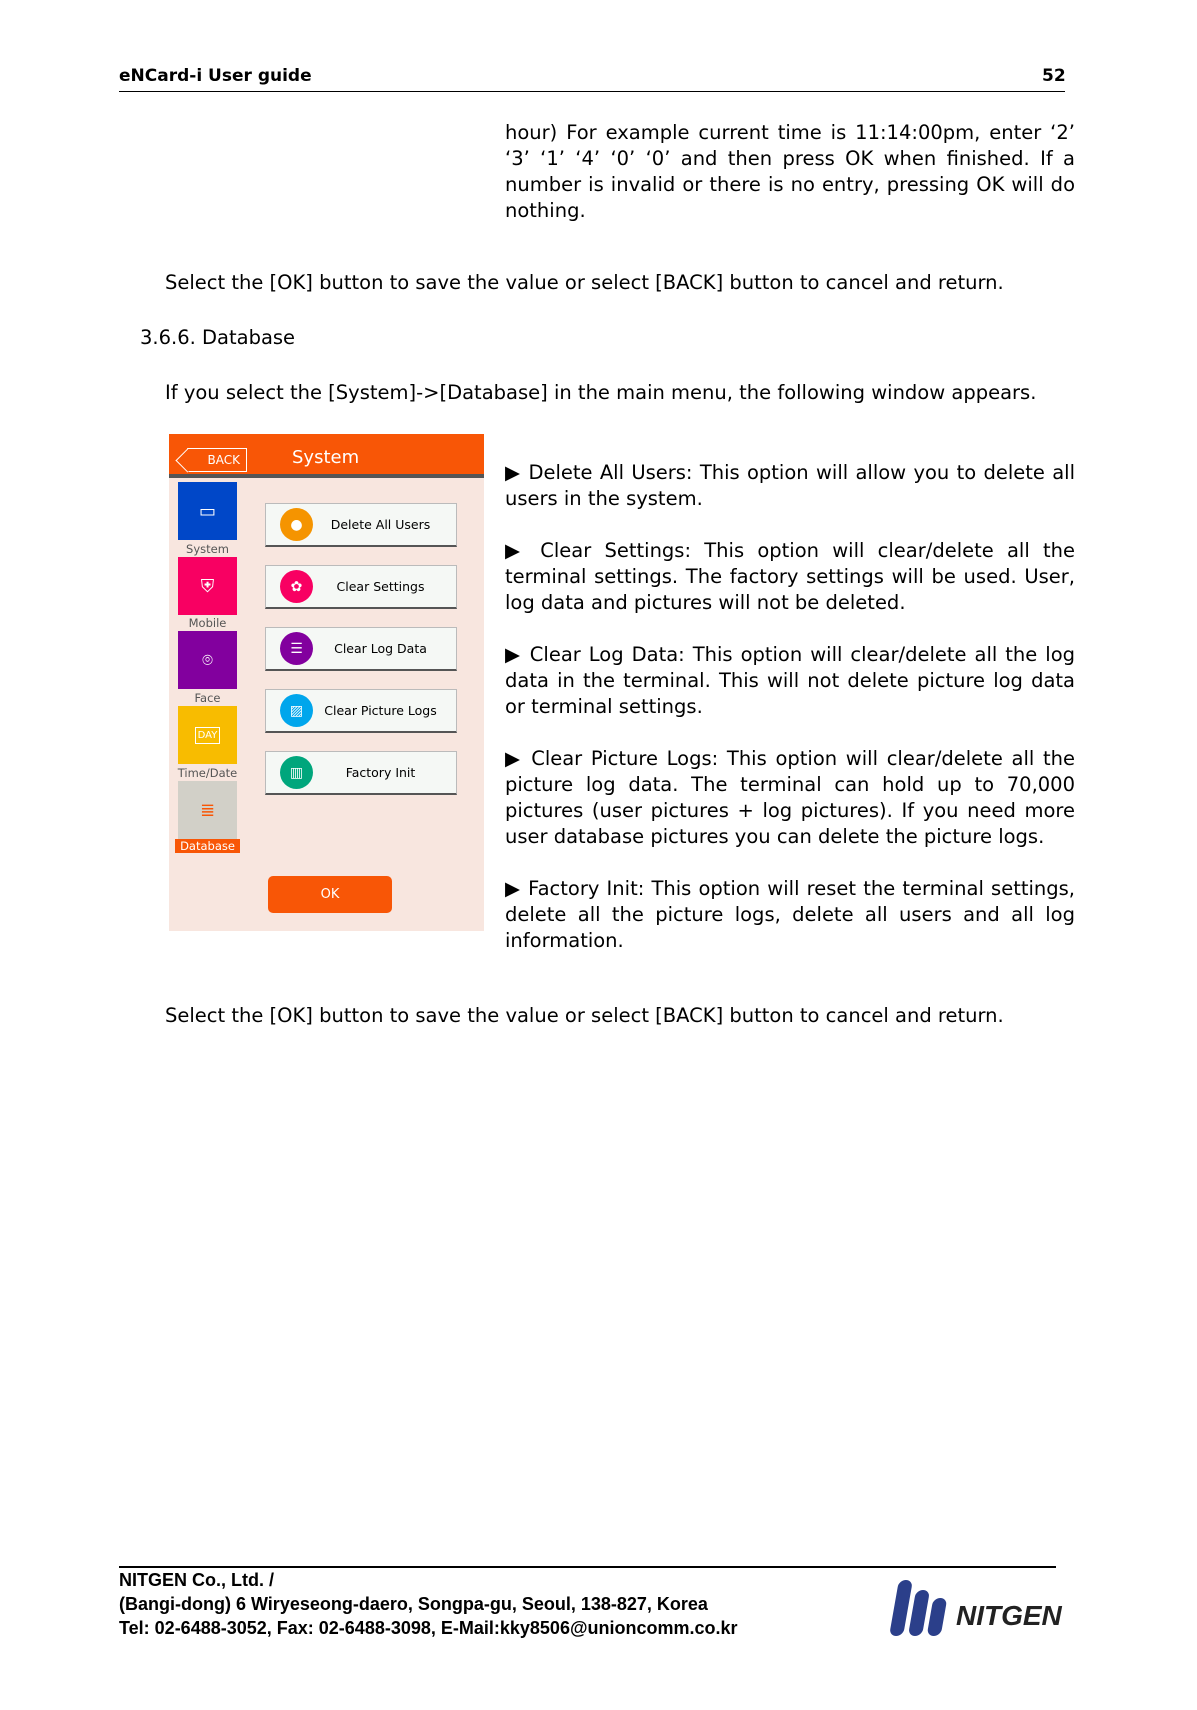  Describe the element at coordinates (380, 586) in the screenshot. I see `option-label: Clear Settings` at that location.